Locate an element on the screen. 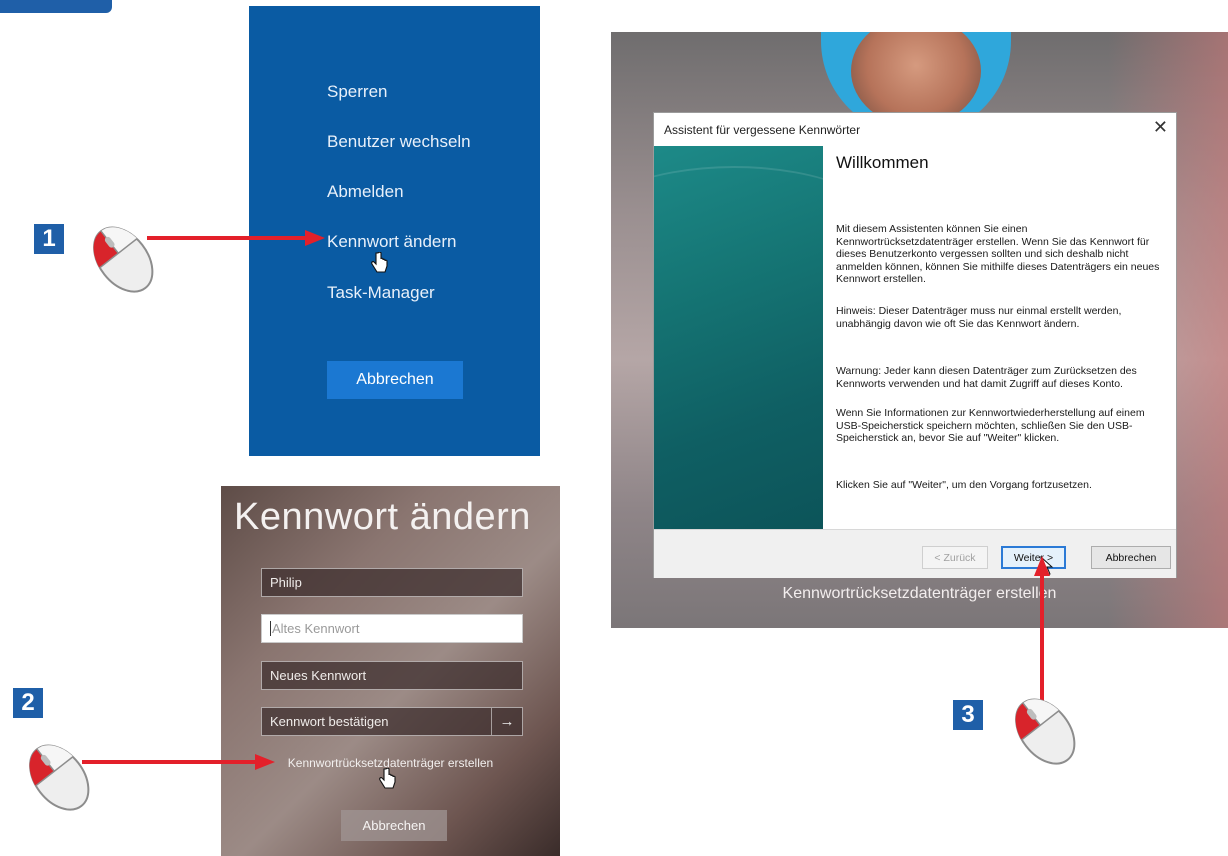 The width and height of the screenshot is (1228, 856). reset-disk-caption: Kennwortrücksetzdatenträger erstellen is located at coordinates (919, 593).